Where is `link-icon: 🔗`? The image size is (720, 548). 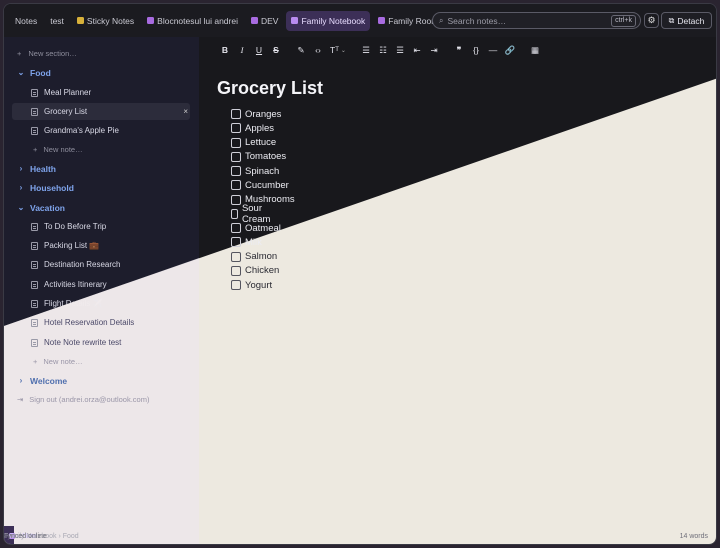
link-icon: 🔗 is located at coordinates (510, 50).